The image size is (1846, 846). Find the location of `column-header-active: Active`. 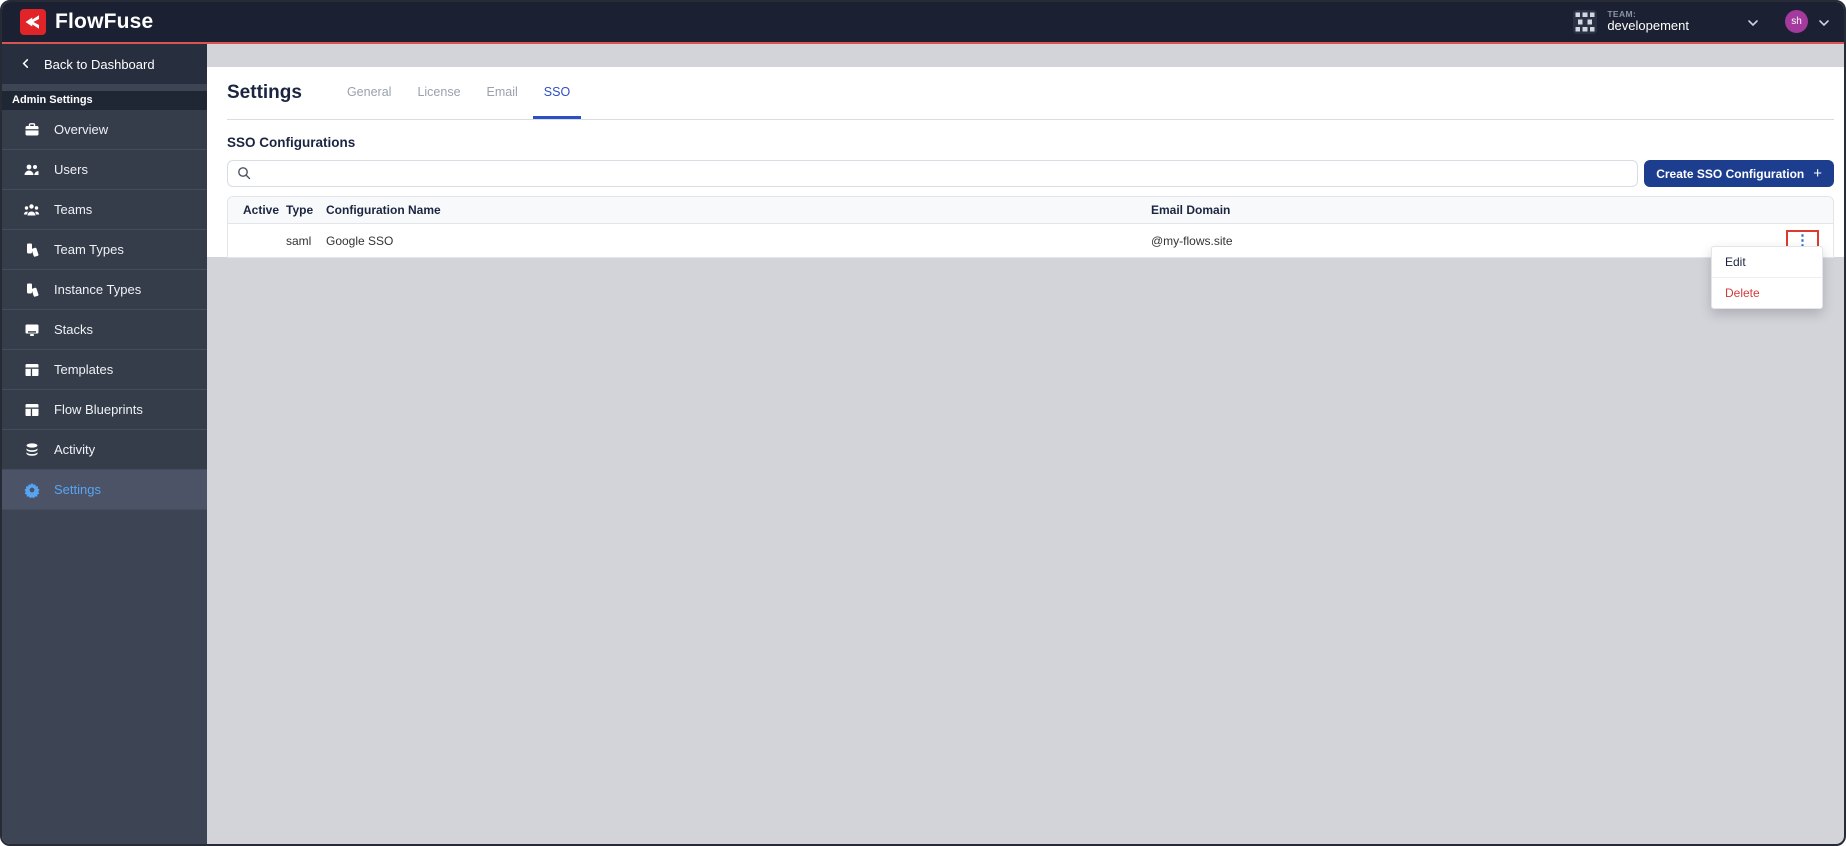

column-header-active: Active is located at coordinates (261, 210).